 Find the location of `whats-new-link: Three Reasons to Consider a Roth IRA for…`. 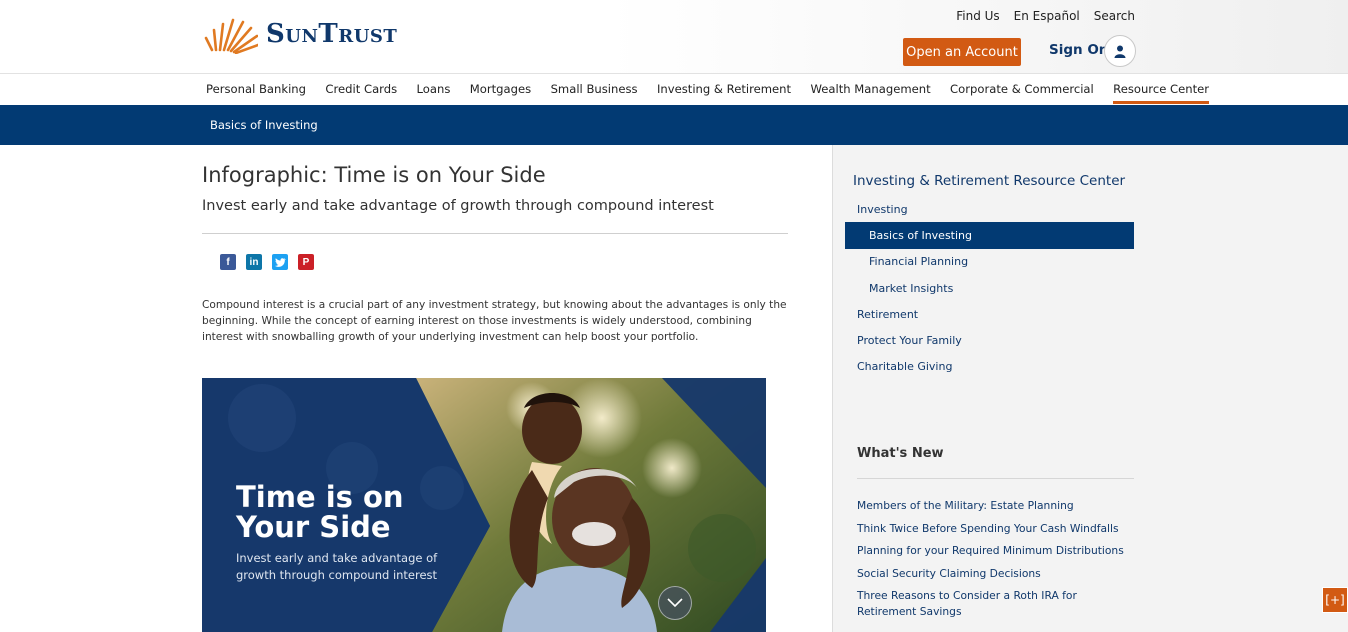

whats-new-link: Three Reasons to Consider a Roth IRA for… is located at coordinates (997, 604).